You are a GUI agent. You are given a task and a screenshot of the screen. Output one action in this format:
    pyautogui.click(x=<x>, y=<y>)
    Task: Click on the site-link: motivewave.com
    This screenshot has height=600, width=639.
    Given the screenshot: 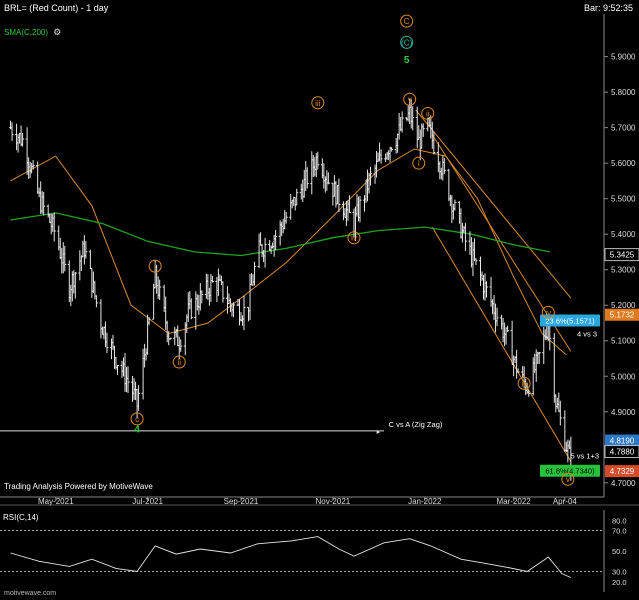 What is the action you would take?
    pyautogui.click(x=30, y=593)
    